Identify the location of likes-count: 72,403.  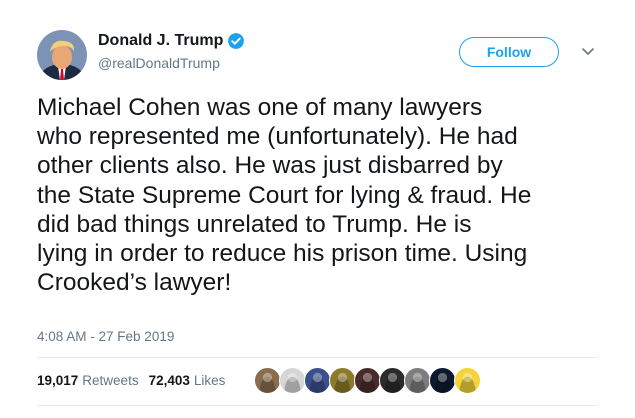
(169, 380).